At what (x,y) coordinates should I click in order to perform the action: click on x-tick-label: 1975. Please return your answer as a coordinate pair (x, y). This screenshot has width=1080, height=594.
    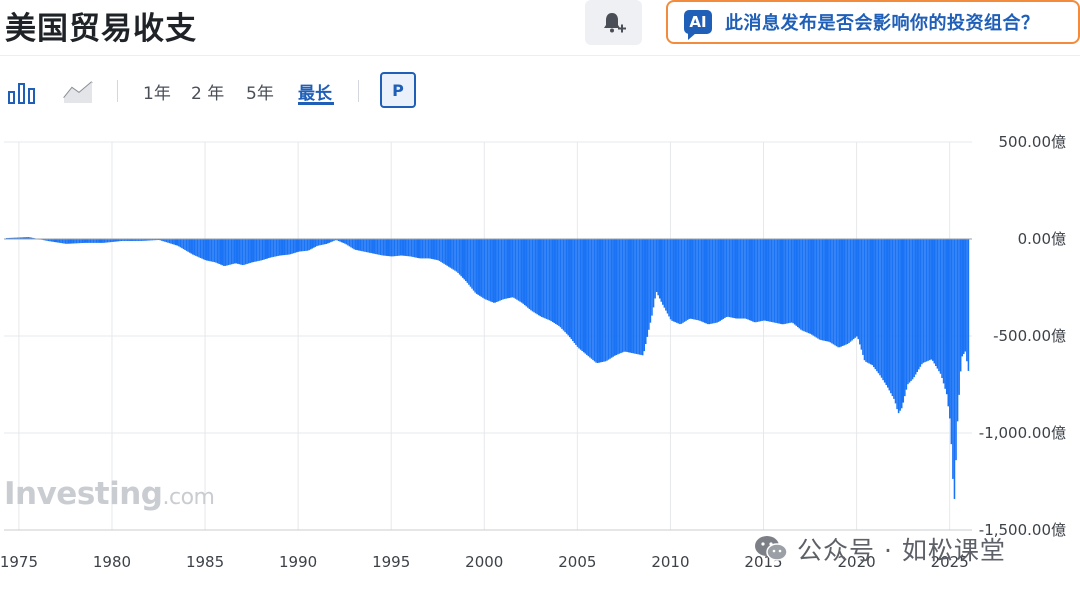
    Looking at the image, I should click on (19, 562).